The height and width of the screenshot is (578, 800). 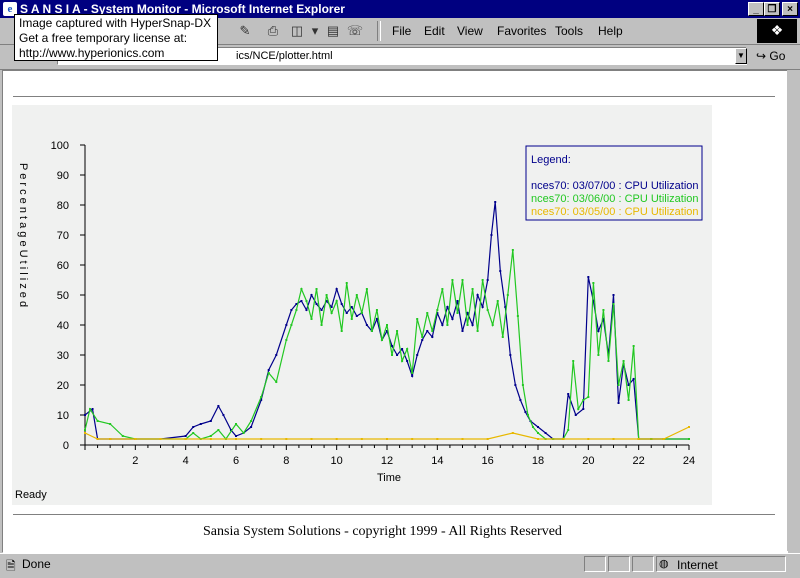 What do you see at coordinates (772, 9) in the screenshot?
I see `restore-button: ❐` at bounding box center [772, 9].